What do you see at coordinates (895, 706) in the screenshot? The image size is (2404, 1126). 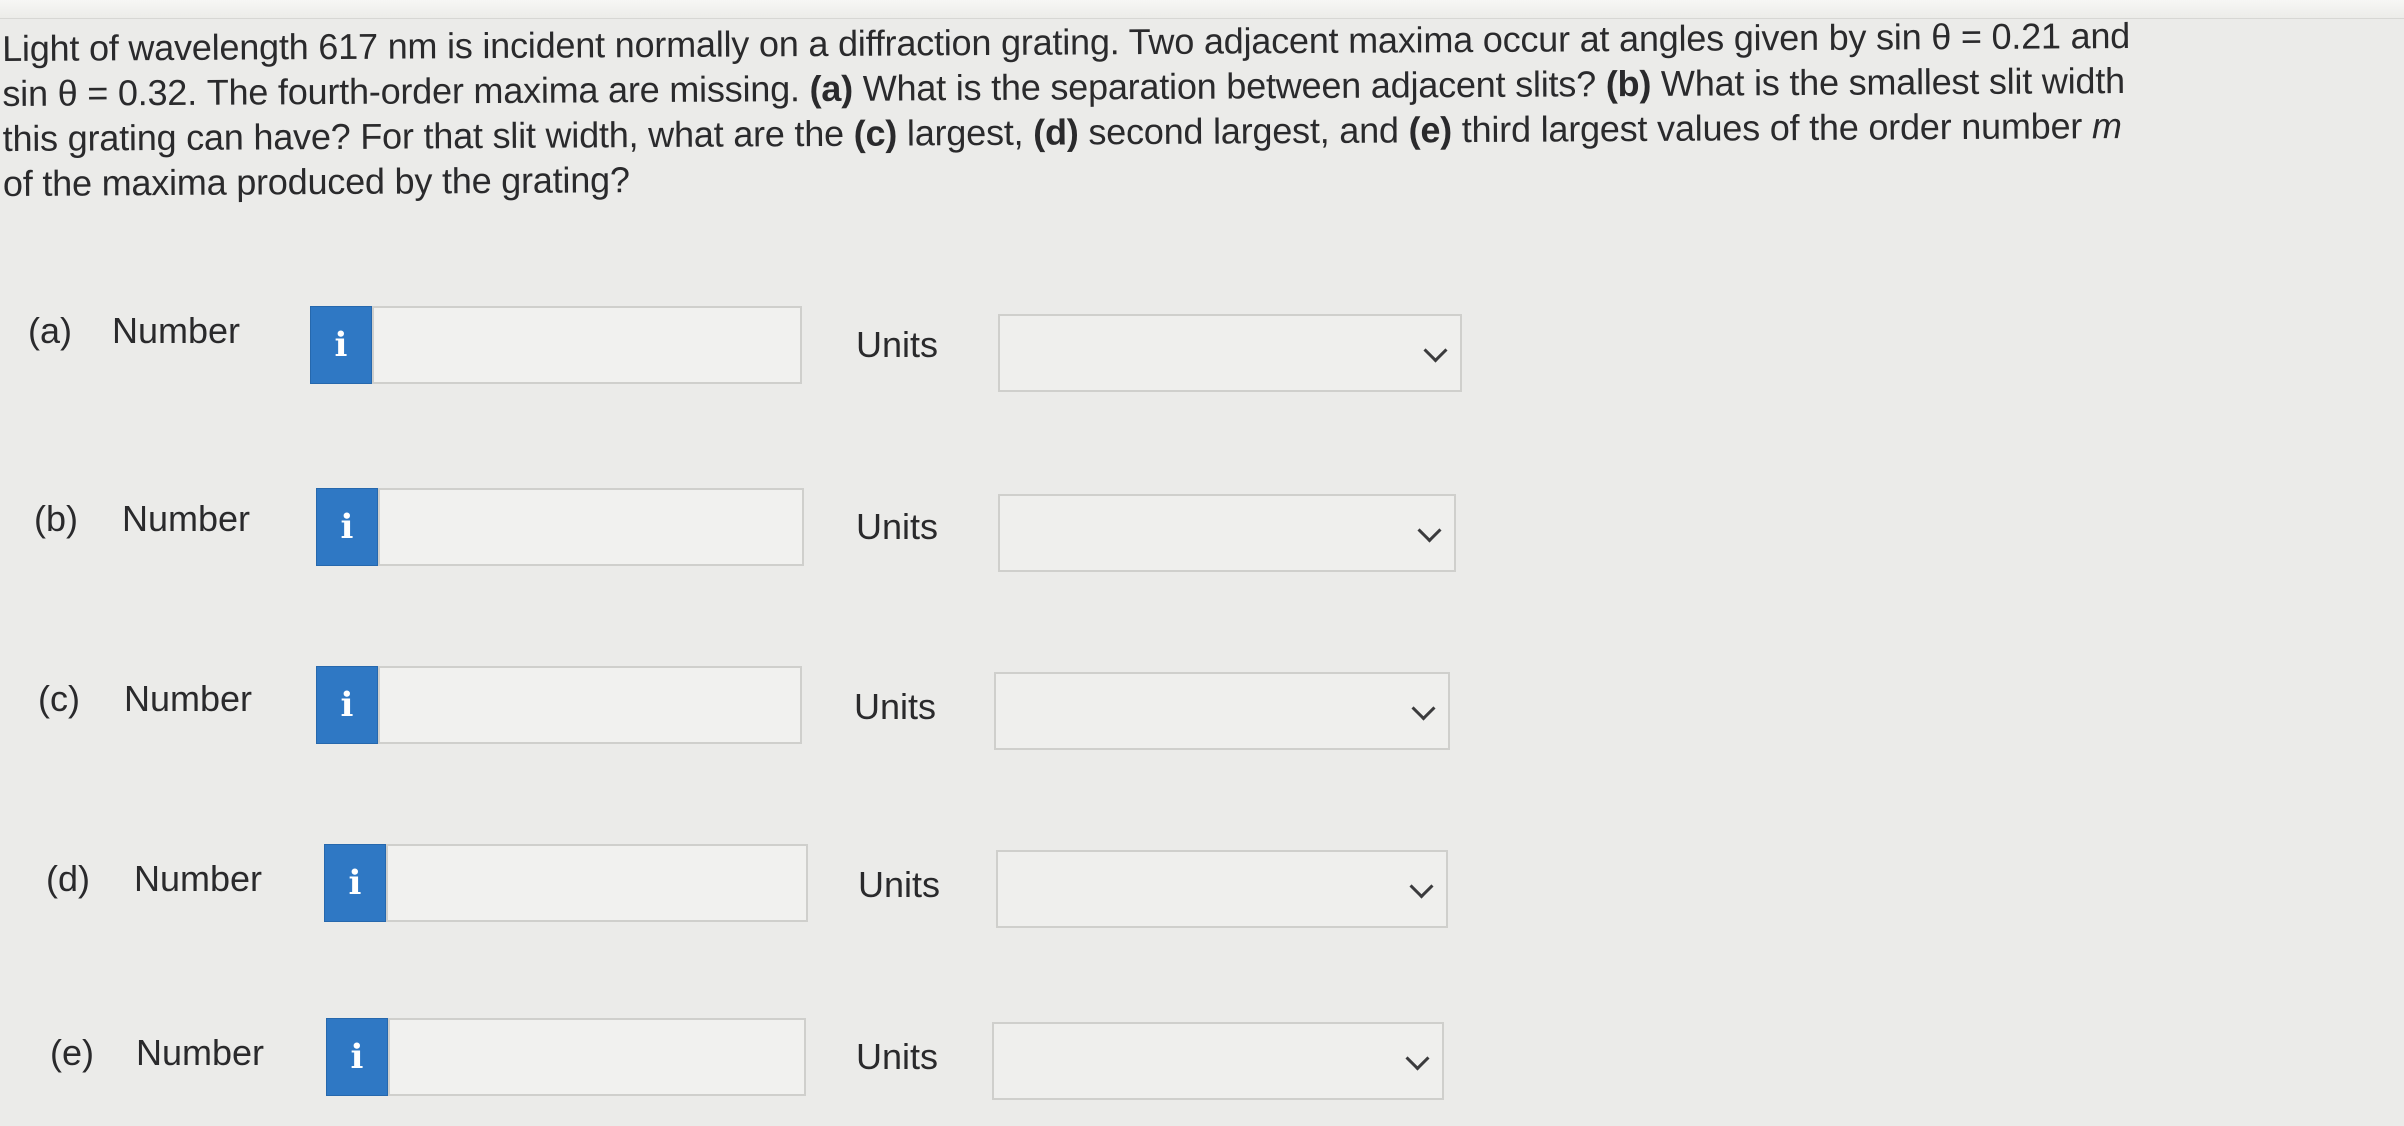 I see `units-label-c: Units` at bounding box center [895, 706].